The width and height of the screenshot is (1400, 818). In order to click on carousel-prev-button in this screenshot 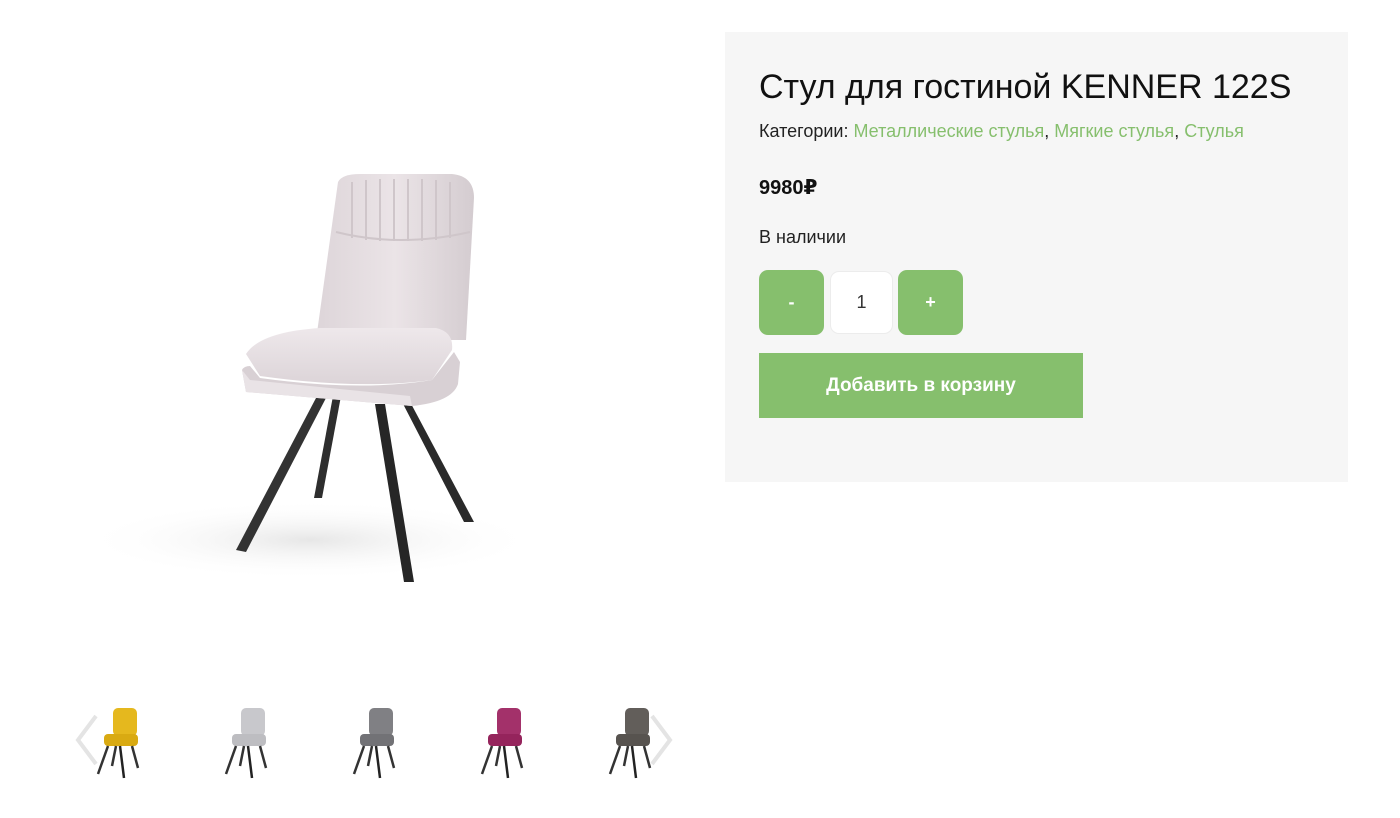, I will do `click(87, 740)`.